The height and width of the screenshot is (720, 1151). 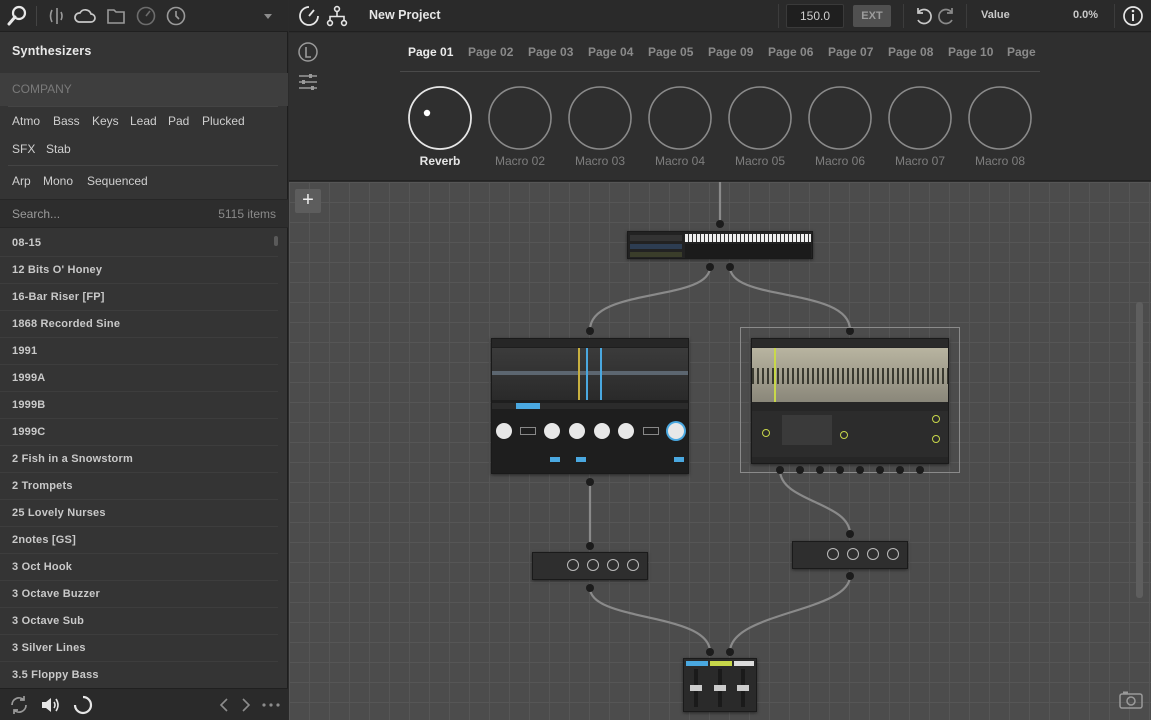 What do you see at coordinates (520, 130) in the screenshot?
I see `macro-knob-02: Macro 02` at bounding box center [520, 130].